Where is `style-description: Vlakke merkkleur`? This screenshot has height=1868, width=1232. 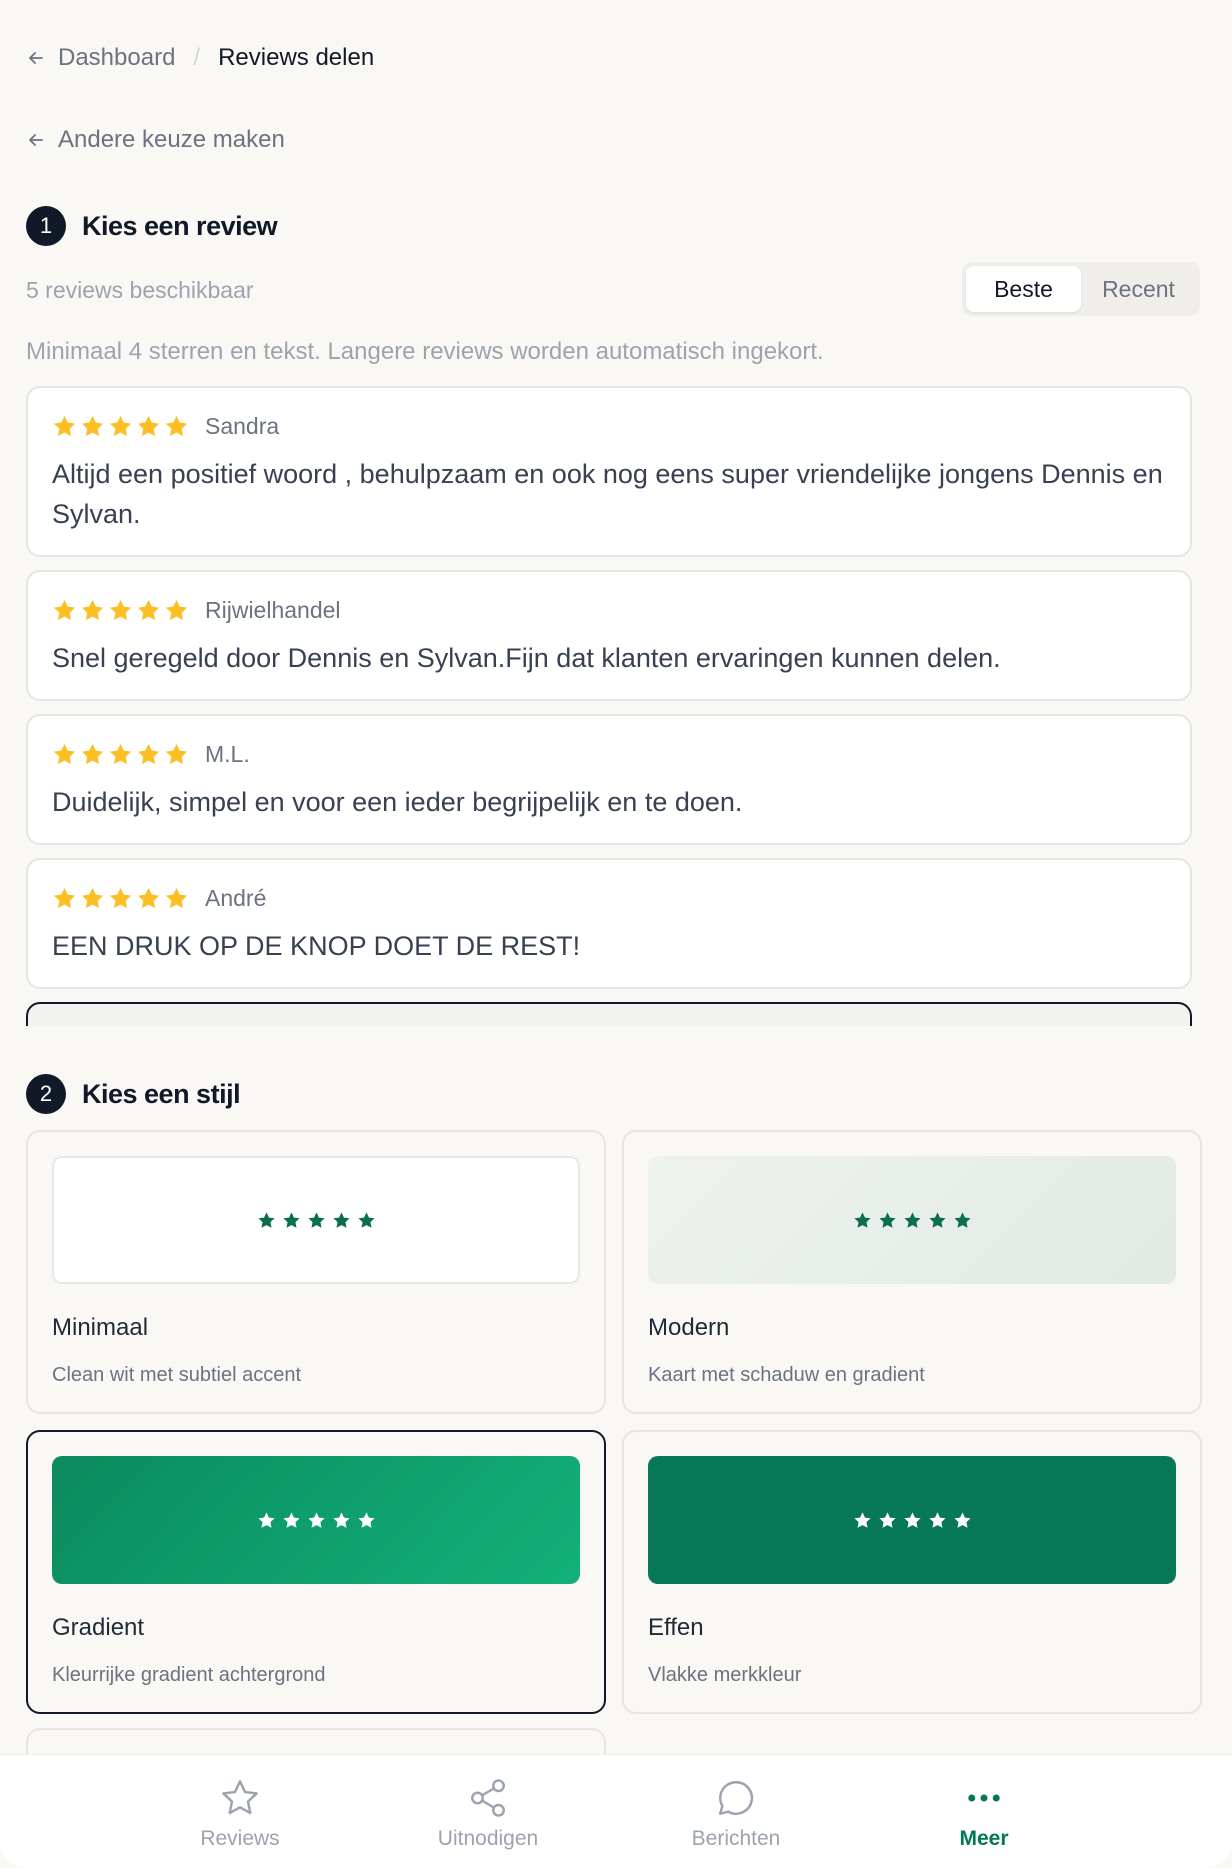
style-description: Vlakke merkkleur is located at coordinates (725, 1675).